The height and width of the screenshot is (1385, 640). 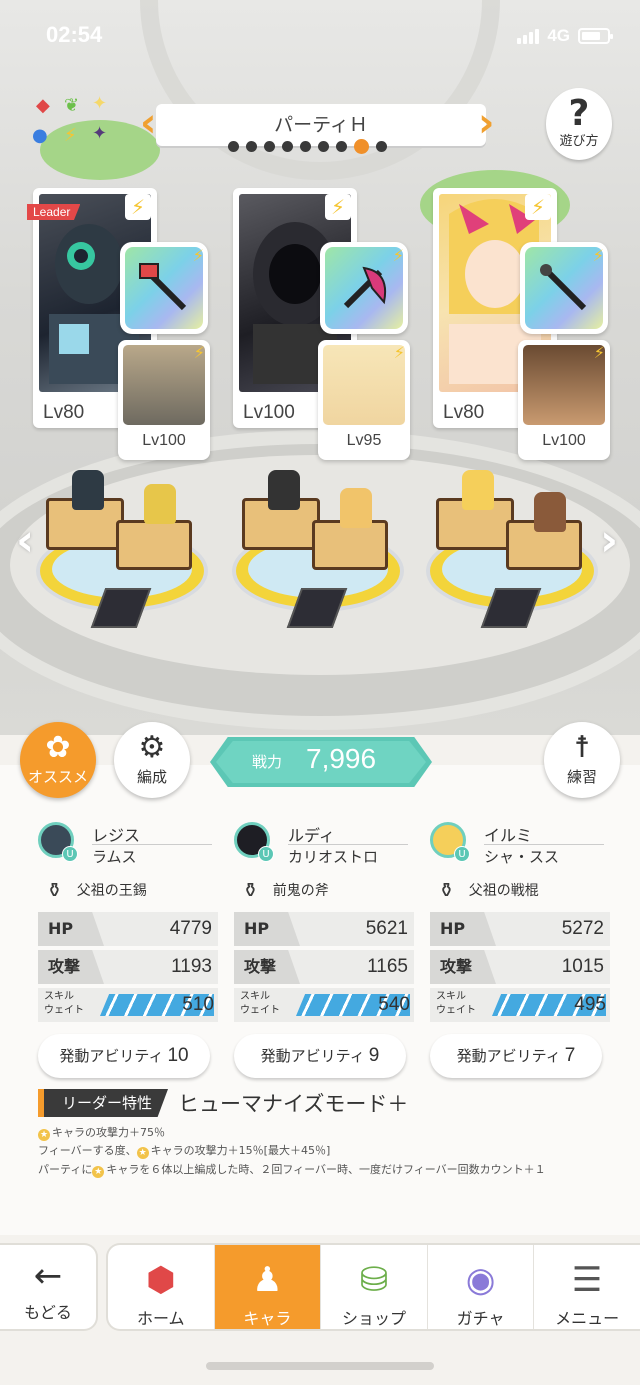 What do you see at coordinates (394, 1004) in the screenshot?
I see `skill-wait-value: 540` at bounding box center [394, 1004].